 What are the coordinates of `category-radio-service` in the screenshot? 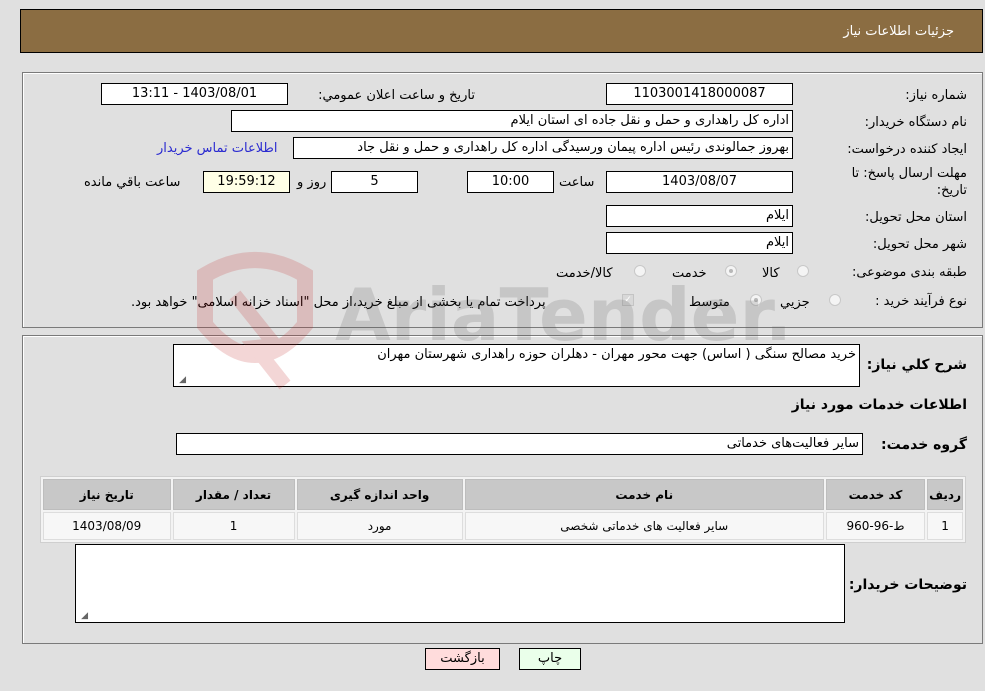 It's located at (731, 271).